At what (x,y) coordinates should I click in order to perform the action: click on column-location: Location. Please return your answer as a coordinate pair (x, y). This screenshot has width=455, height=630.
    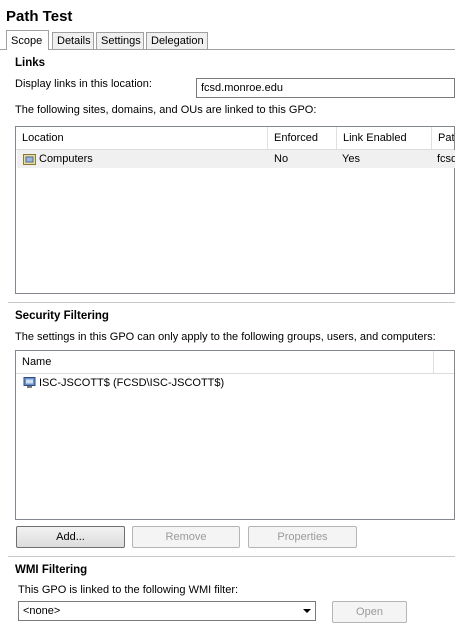
    Looking at the image, I should click on (142, 138).